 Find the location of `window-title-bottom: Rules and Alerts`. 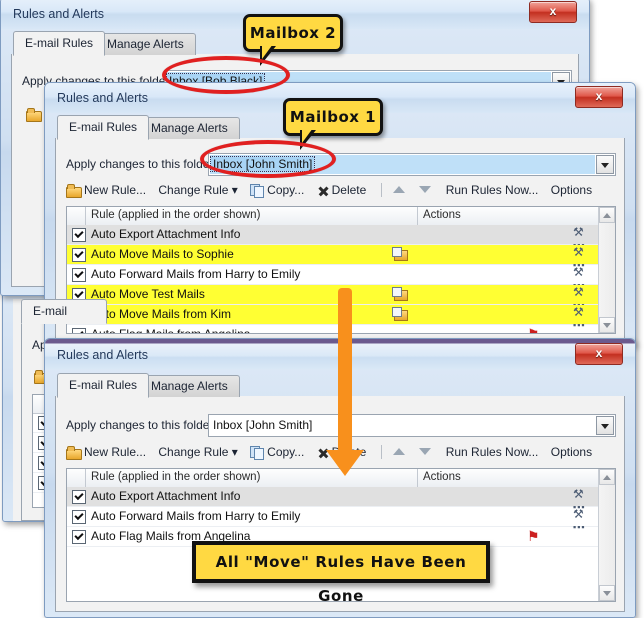

window-title-bottom: Rules and Alerts is located at coordinates (103, 355).